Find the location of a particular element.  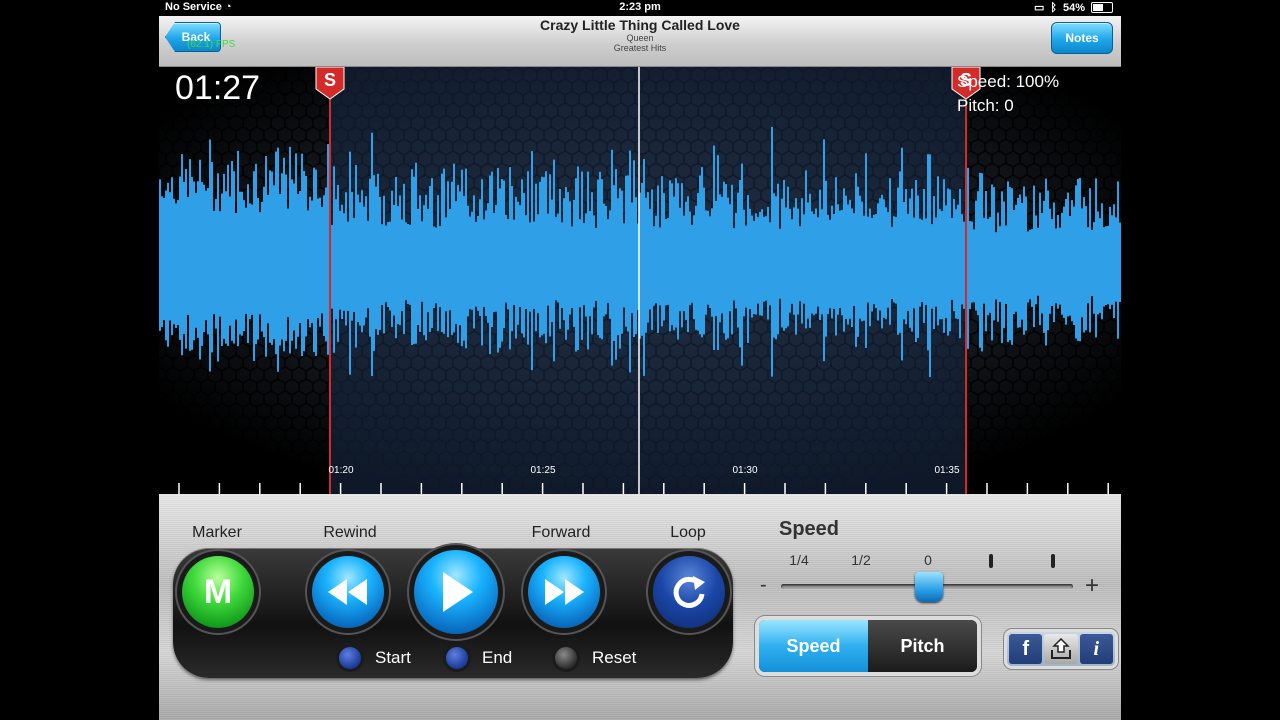

forward-button is located at coordinates (564, 592).